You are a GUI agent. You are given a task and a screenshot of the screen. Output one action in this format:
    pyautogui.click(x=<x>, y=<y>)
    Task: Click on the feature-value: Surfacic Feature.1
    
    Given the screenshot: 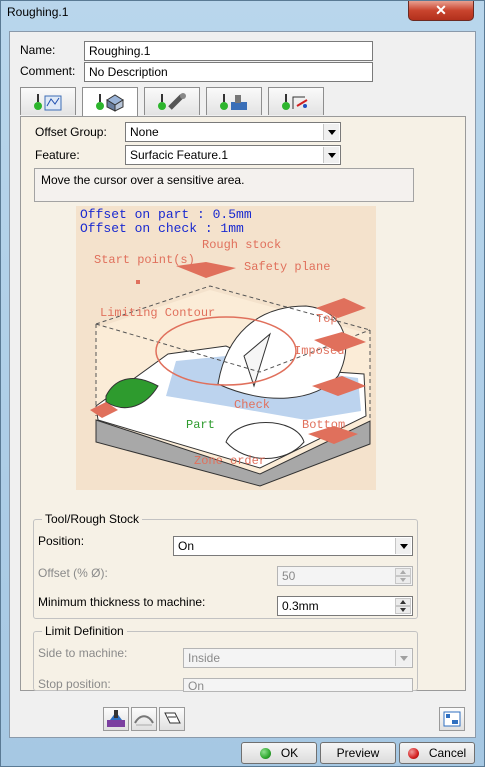 What is the action you would take?
    pyautogui.click(x=179, y=155)
    